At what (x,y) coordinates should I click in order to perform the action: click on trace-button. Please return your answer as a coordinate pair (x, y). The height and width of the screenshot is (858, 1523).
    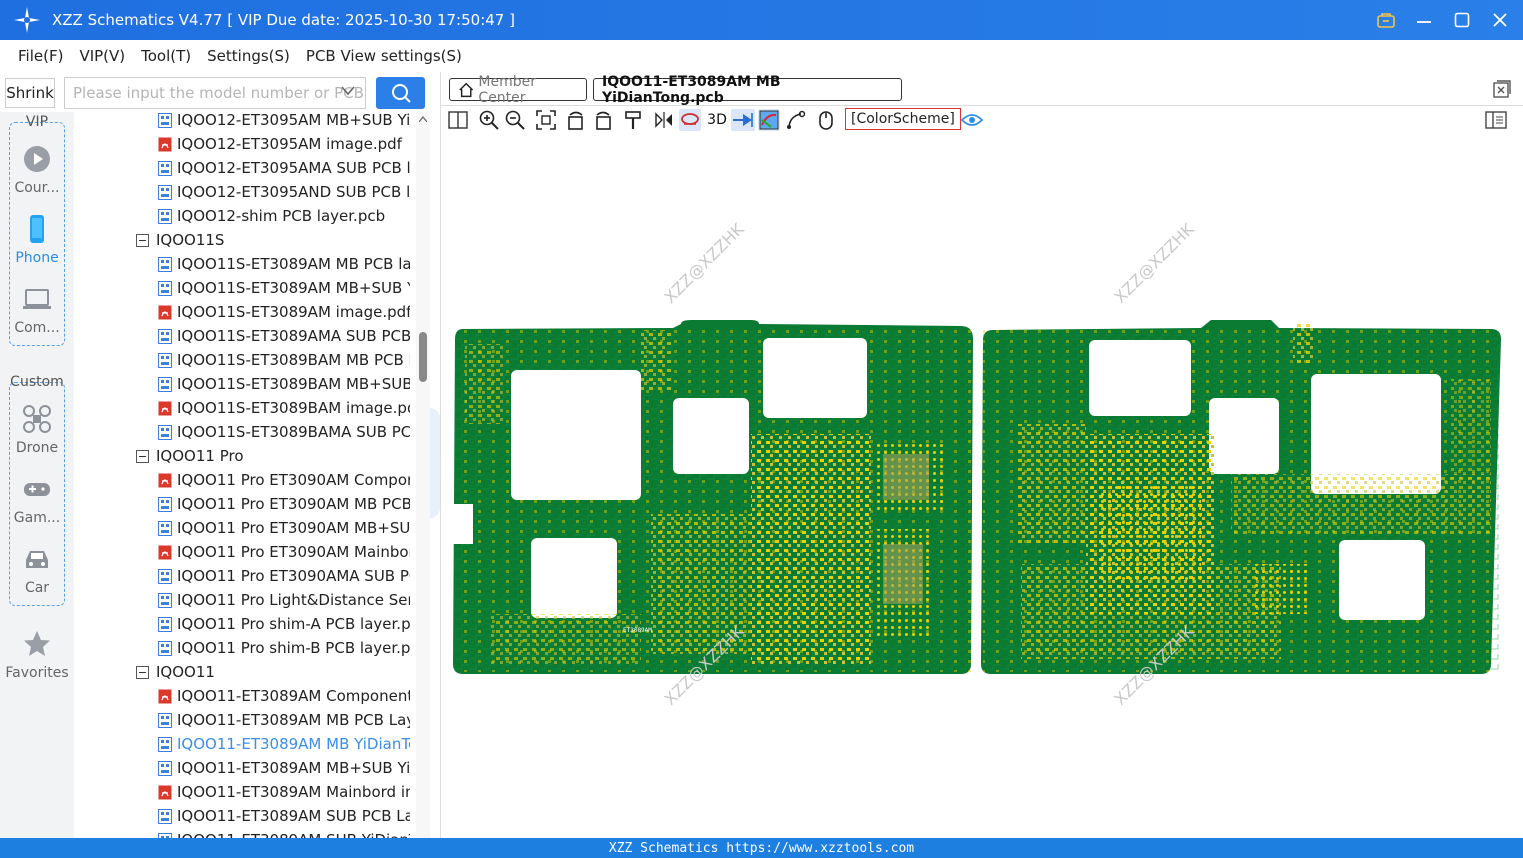
    Looking at the image, I should click on (796, 120).